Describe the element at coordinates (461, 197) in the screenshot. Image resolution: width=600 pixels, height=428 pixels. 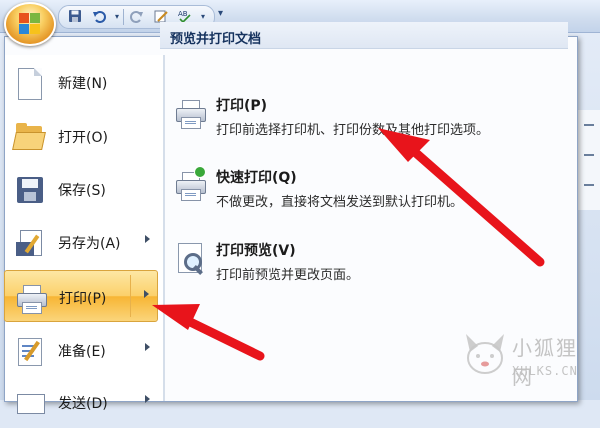
I see `arrow-to-print-option` at that location.